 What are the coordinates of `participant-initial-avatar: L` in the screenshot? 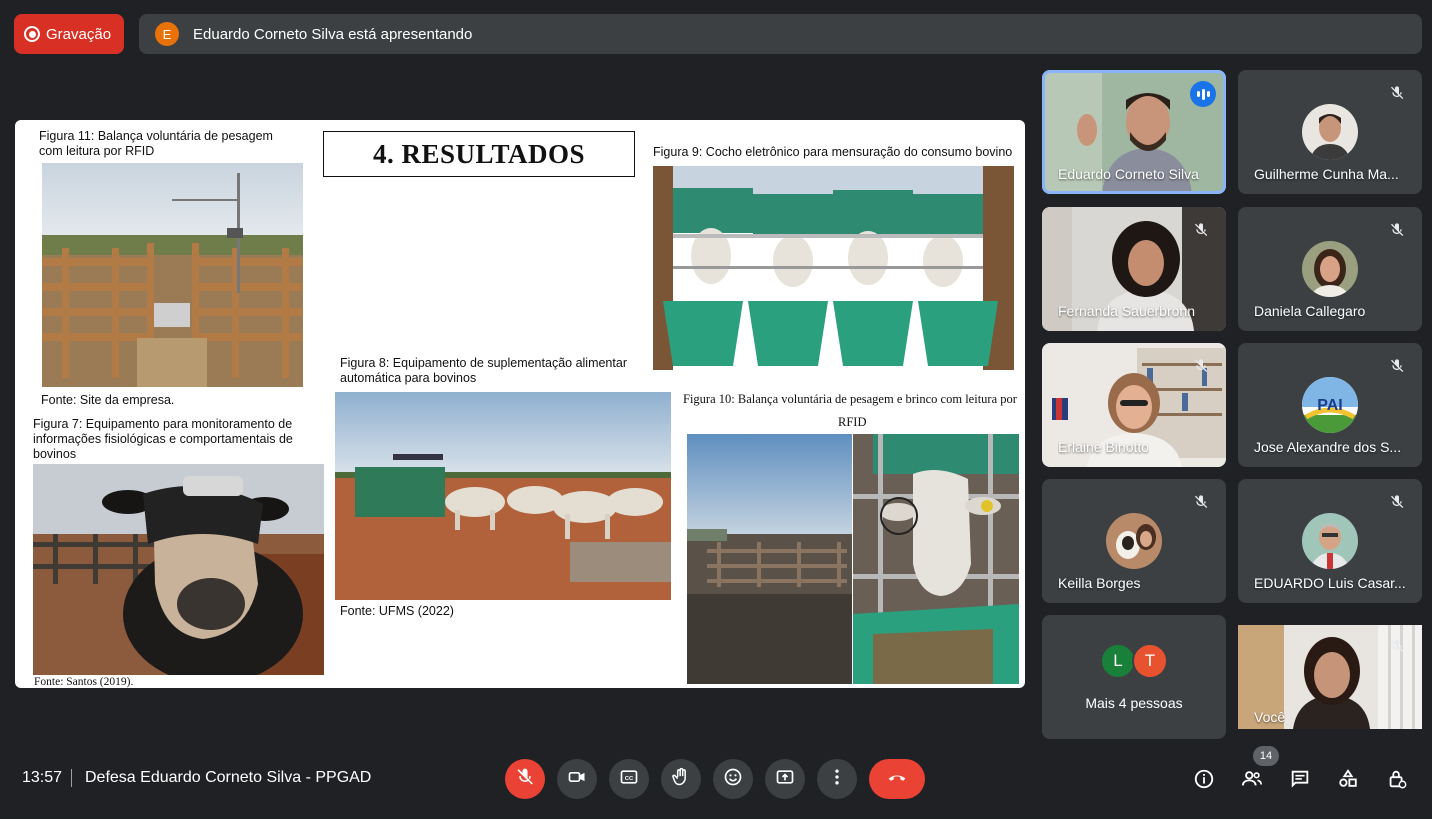 It's located at (1118, 661).